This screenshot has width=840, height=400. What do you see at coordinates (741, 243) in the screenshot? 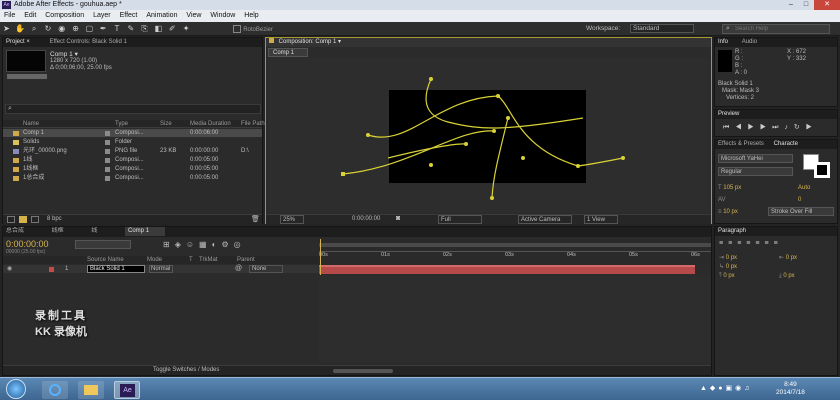
I see `align-right-icon: ≡` at bounding box center [741, 243].